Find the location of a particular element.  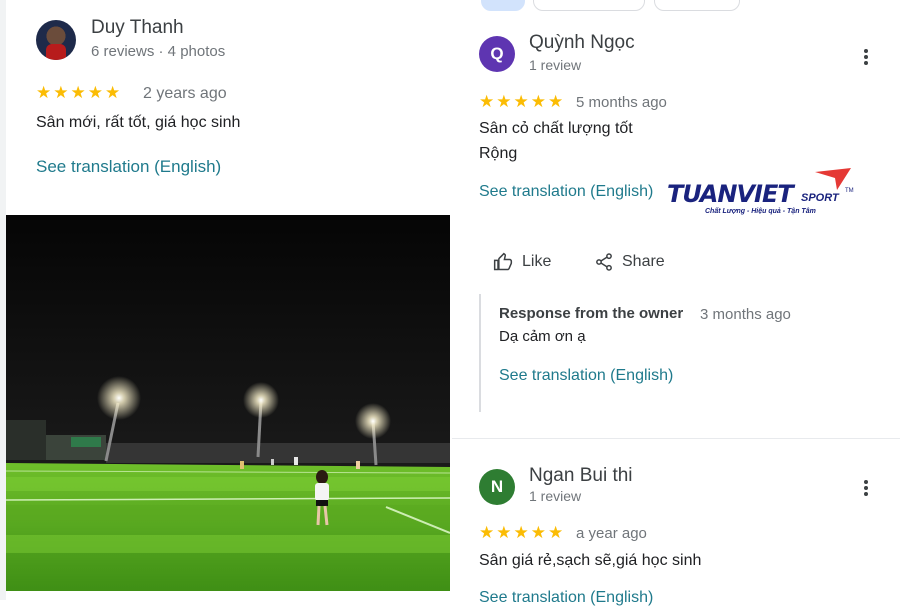

review-text: Sân giá rẻ,sạch sẽ,giá học sinh is located at coordinates (590, 560).